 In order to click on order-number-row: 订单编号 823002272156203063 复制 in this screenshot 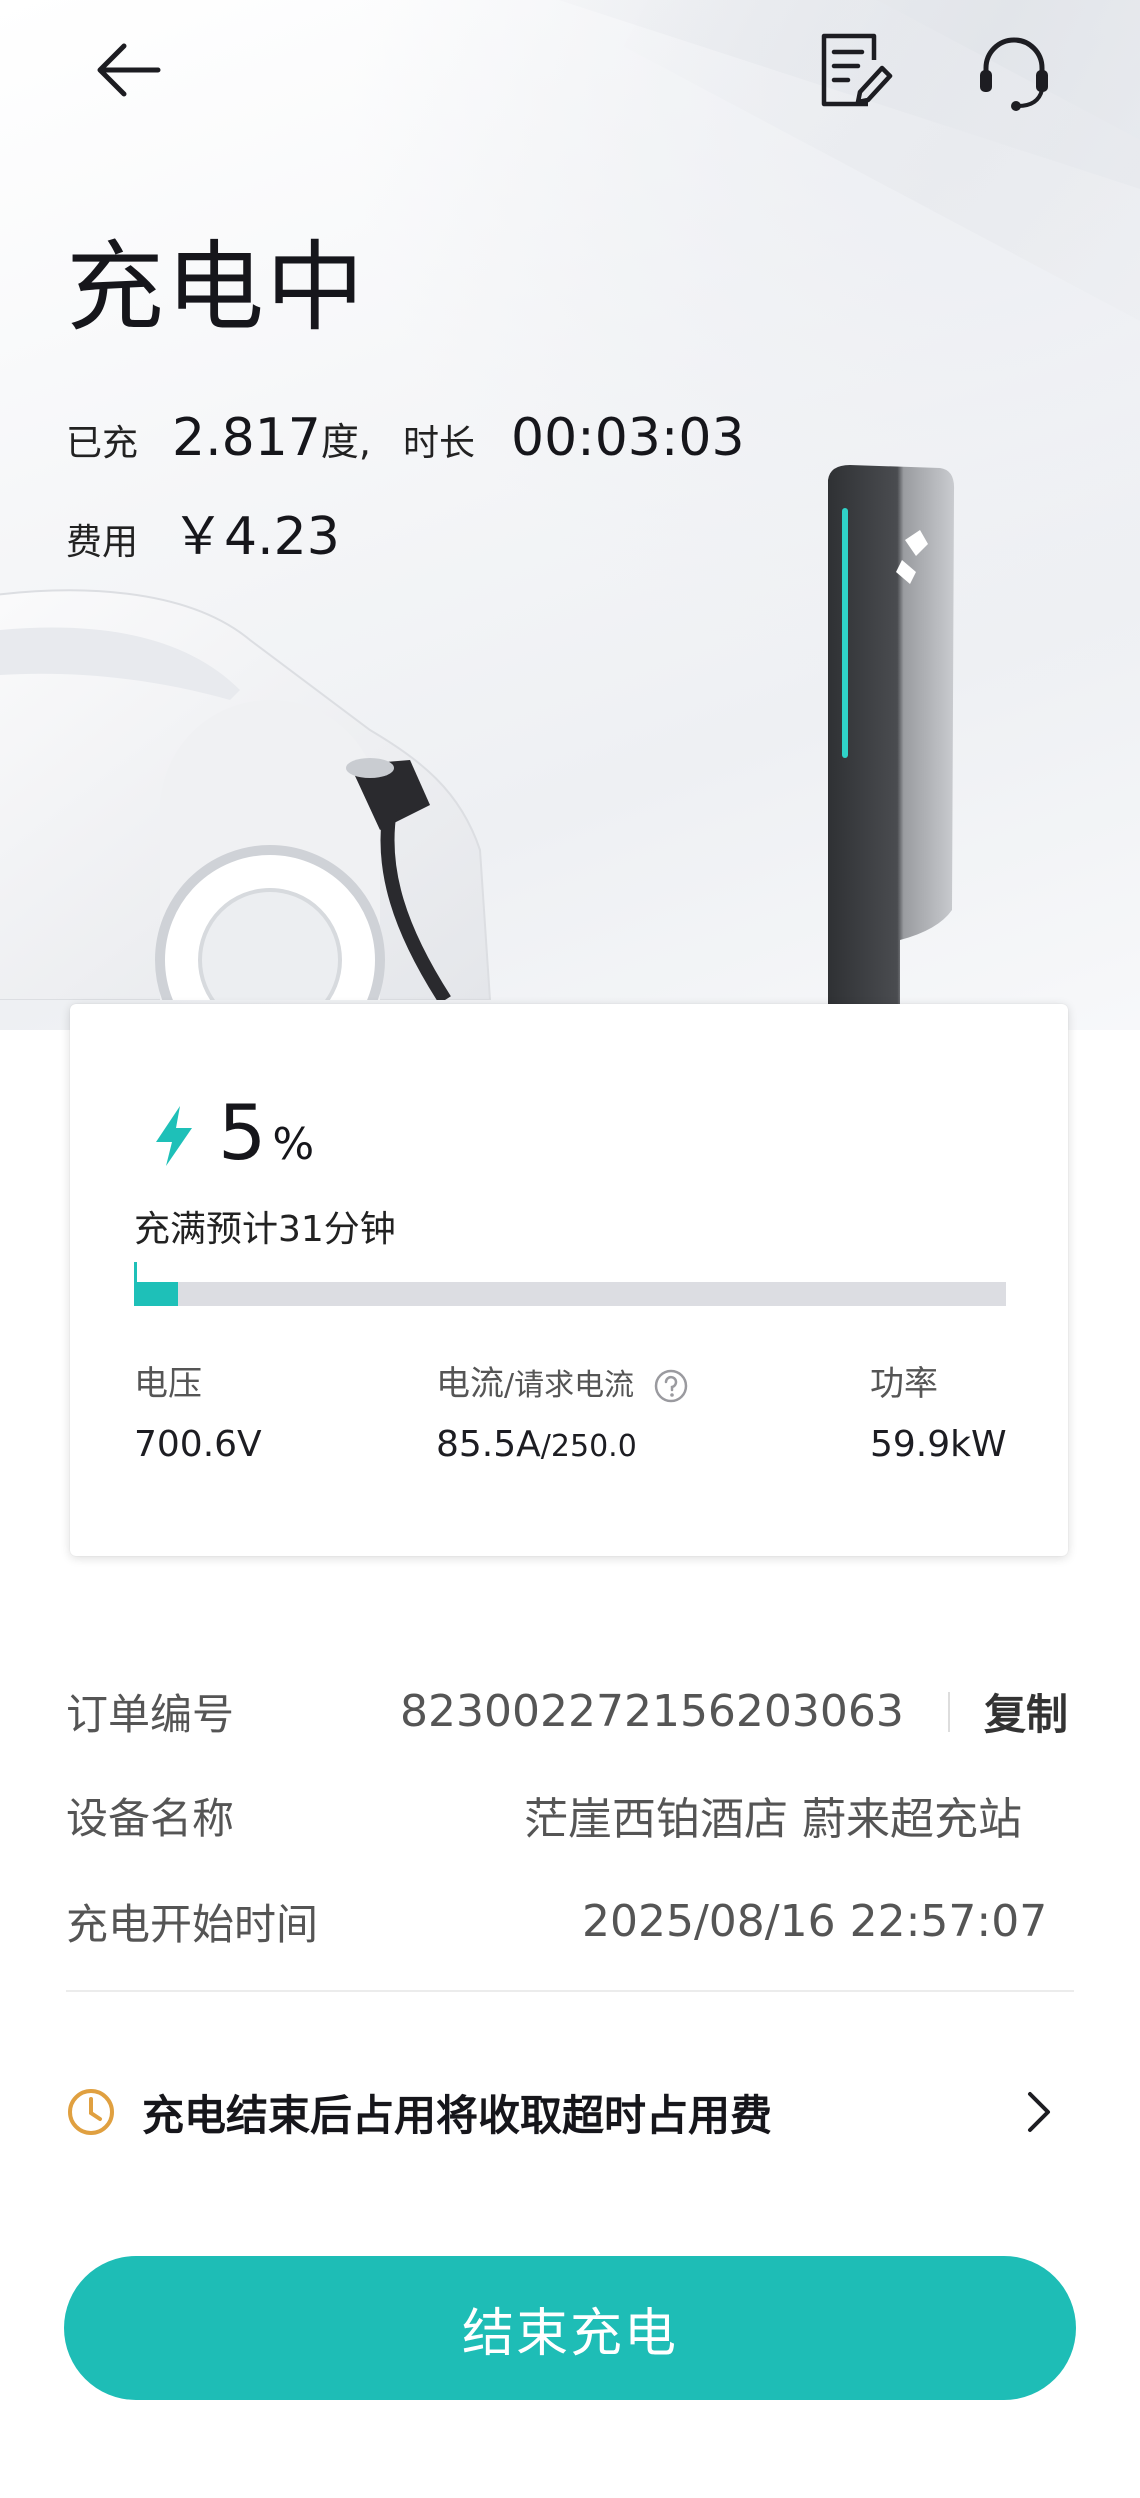, I will do `click(570, 1711)`.